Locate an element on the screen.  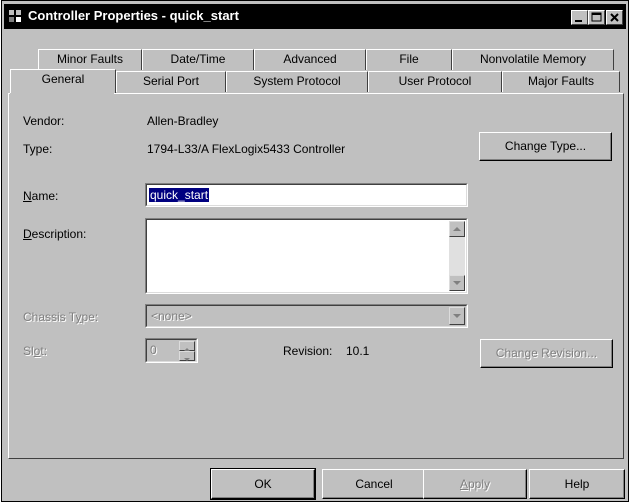
slot-spinner: 0 is located at coordinates (171, 350).